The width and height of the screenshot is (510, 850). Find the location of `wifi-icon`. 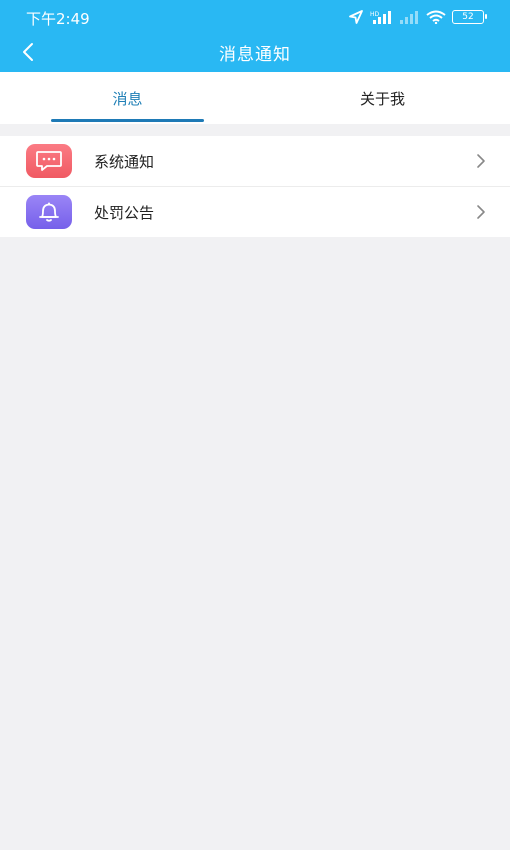

wifi-icon is located at coordinates (436, 17).